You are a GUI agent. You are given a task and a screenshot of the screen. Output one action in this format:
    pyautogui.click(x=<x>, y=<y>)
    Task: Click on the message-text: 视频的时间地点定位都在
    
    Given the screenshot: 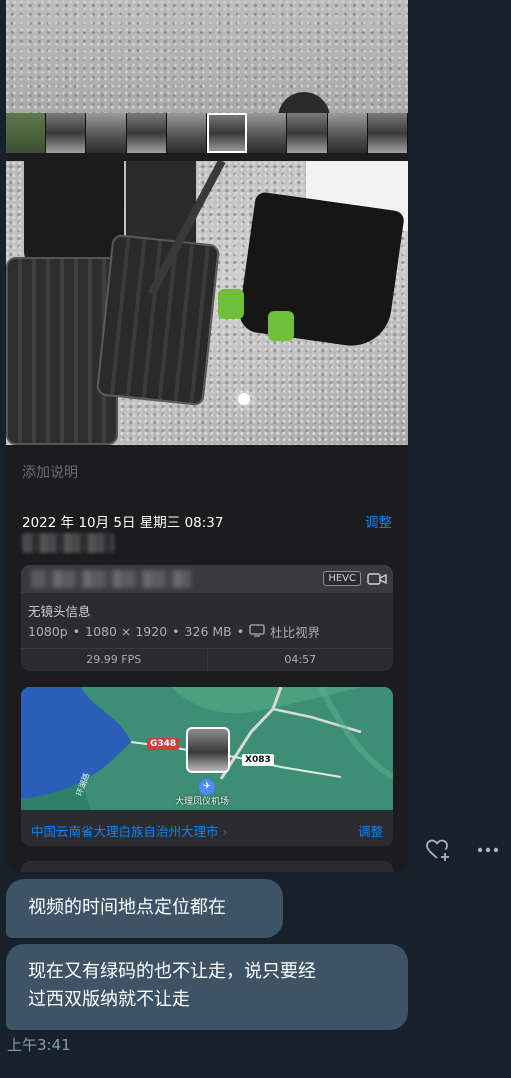 What is the action you would take?
    pyautogui.click(x=127, y=907)
    